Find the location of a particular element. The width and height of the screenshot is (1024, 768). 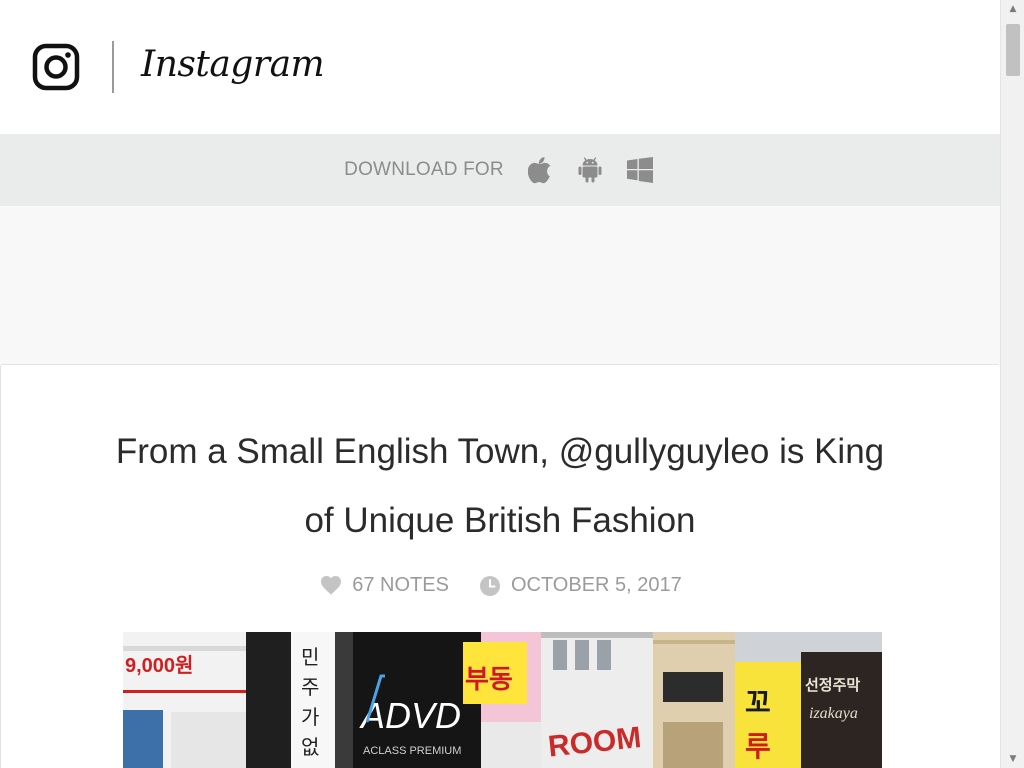

post-notes: 67 NOTES is located at coordinates (384, 585).